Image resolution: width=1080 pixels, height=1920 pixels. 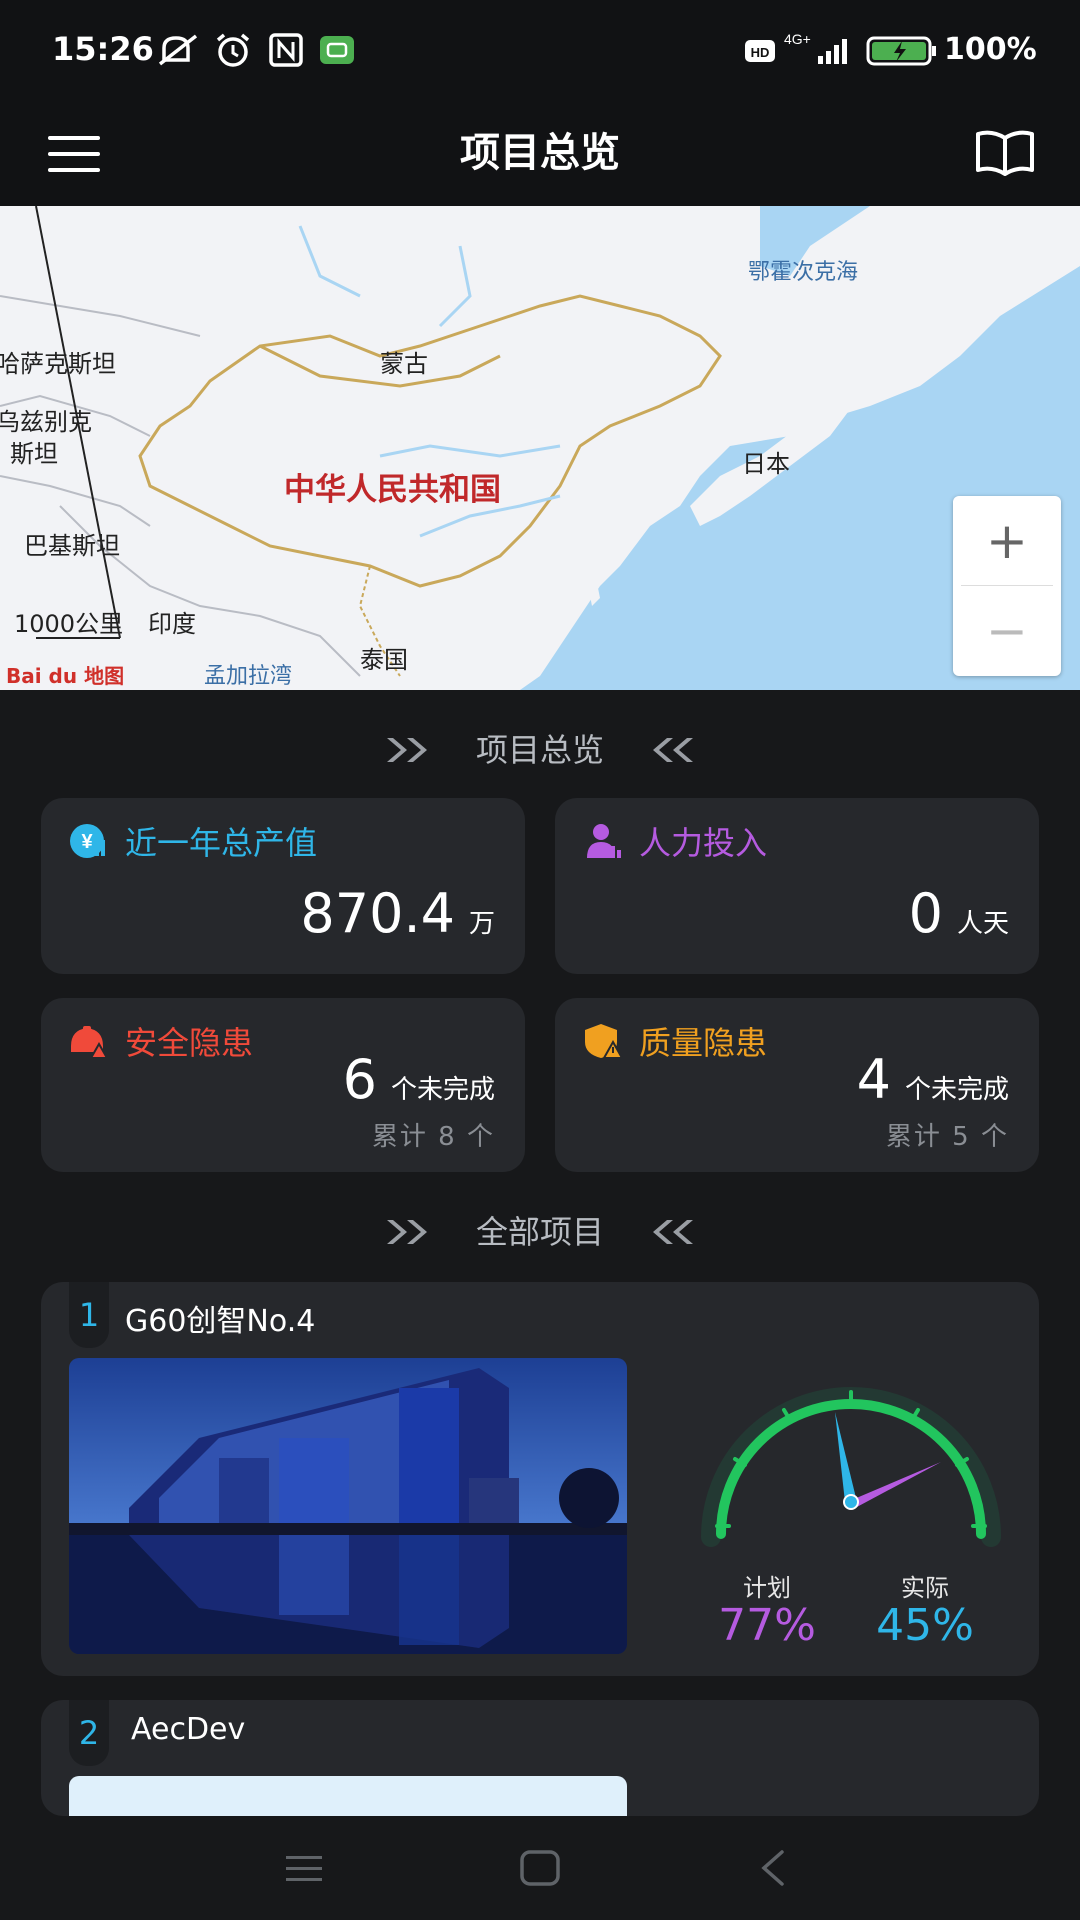 What do you see at coordinates (925, 913) in the screenshot?
I see `labor-value: 0` at bounding box center [925, 913].